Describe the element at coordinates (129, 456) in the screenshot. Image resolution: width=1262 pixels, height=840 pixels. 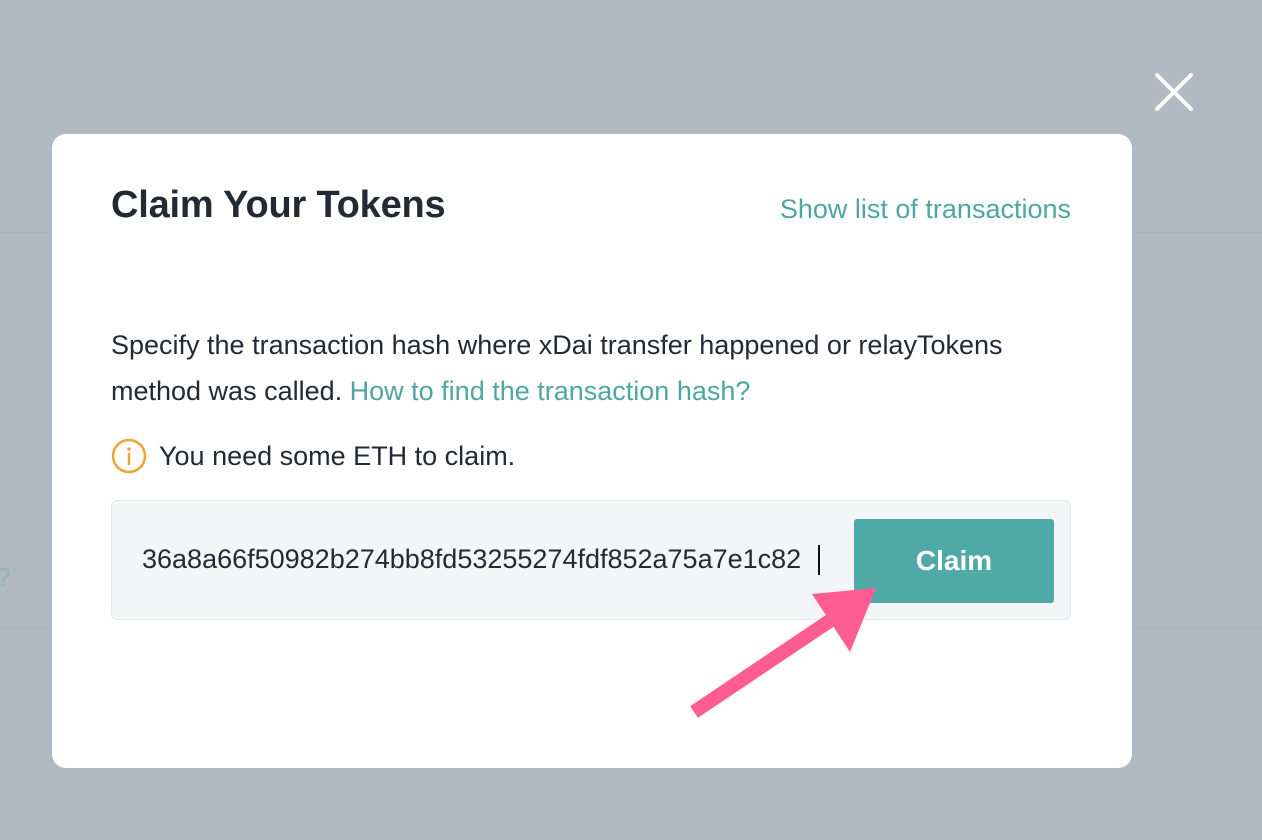
I see `info-icon` at that location.